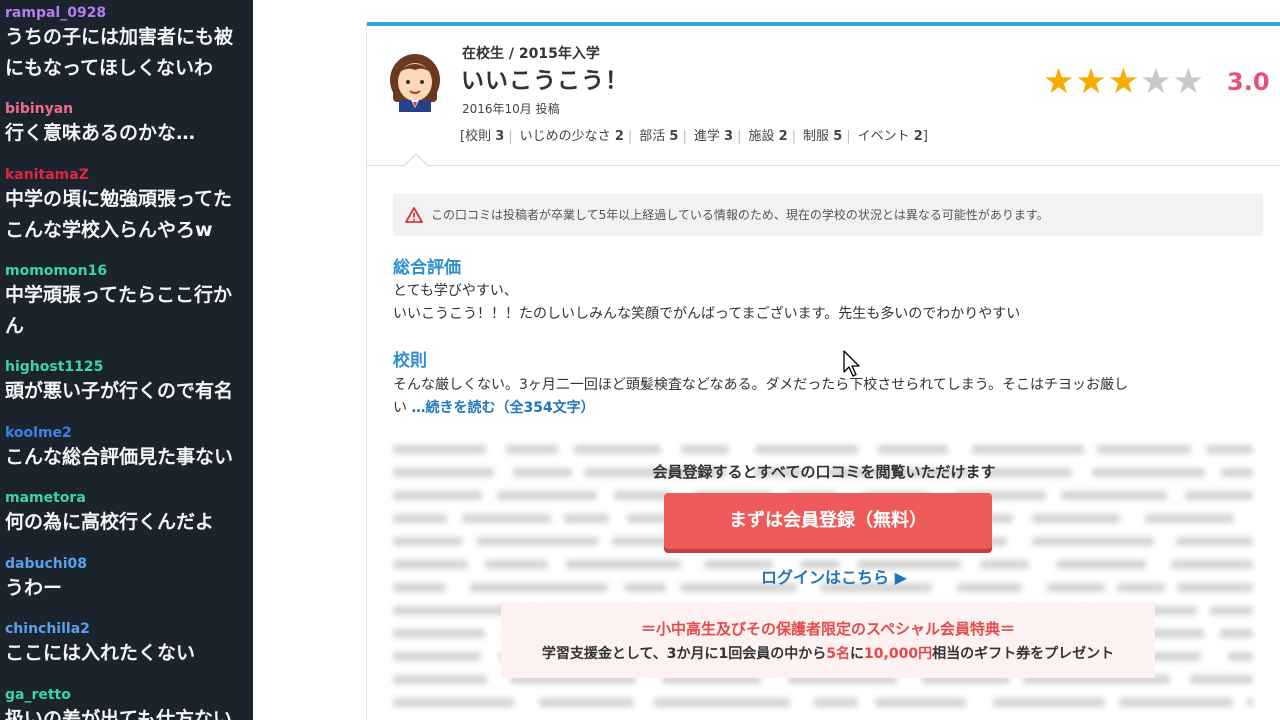 The height and width of the screenshot is (720, 1280). I want to click on category-label: 進学, so click(706, 136).